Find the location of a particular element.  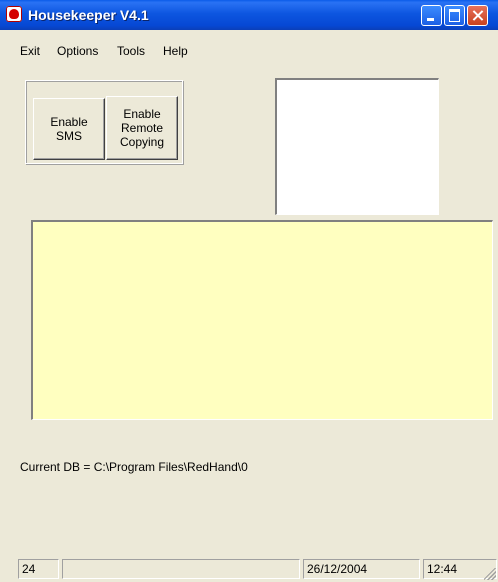

status-bar: 24 26/12/2004 12:44 is located at coordinates (249, 569).